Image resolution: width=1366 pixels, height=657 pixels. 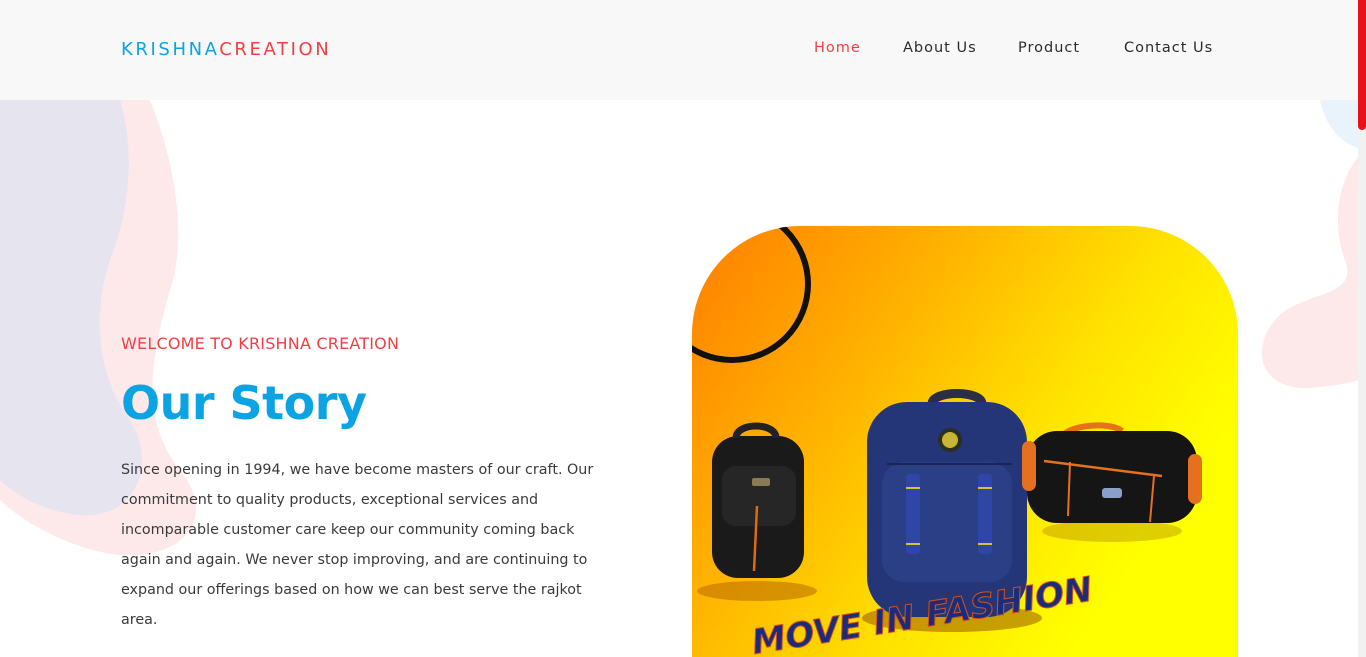 I want to click on scrollbar-thumb, so click(x=1362, y=65).